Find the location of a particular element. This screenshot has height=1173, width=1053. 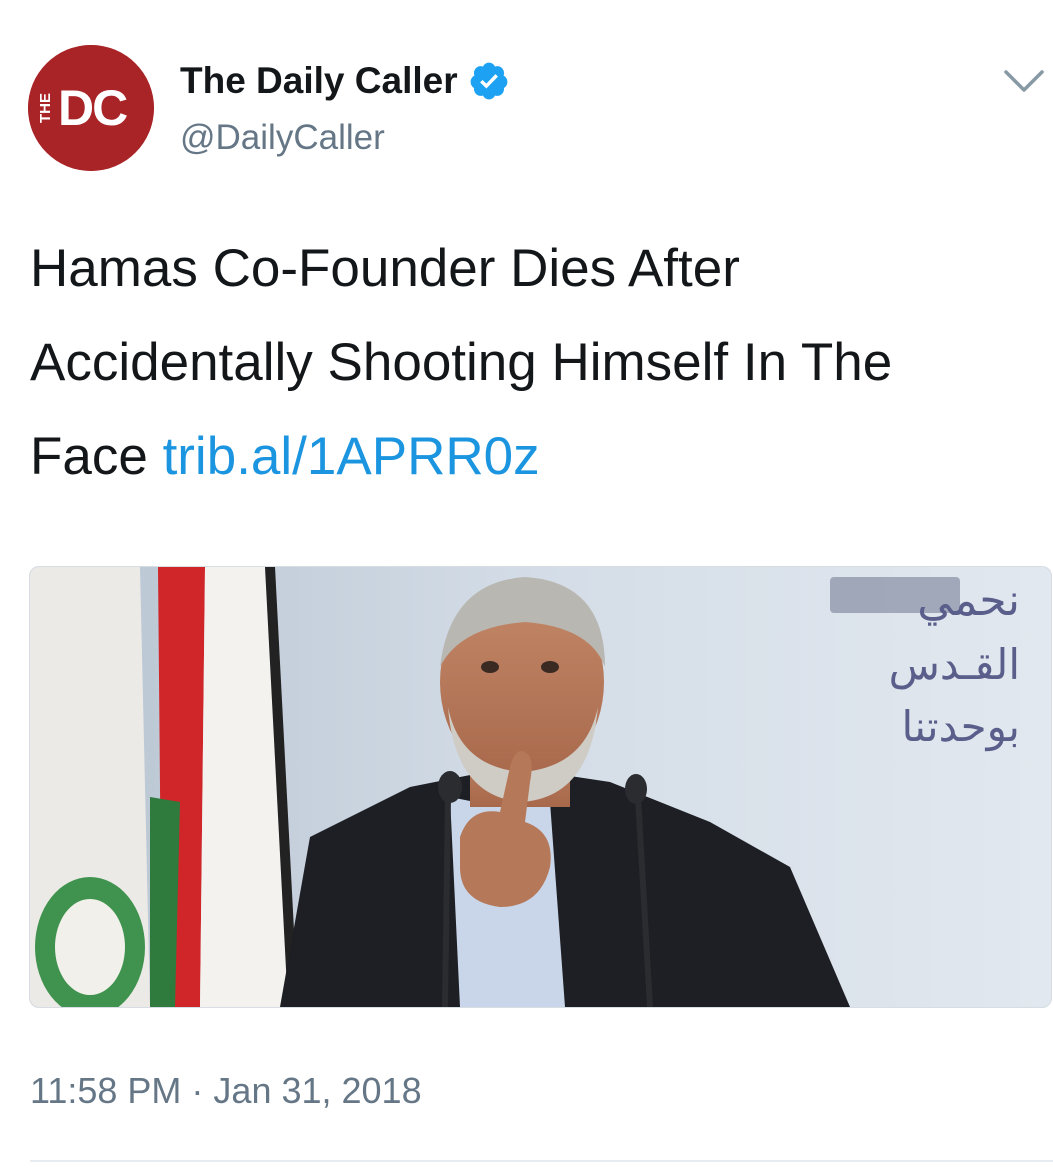

avatar-logo-large: DC is located at coordinates (92, 108).